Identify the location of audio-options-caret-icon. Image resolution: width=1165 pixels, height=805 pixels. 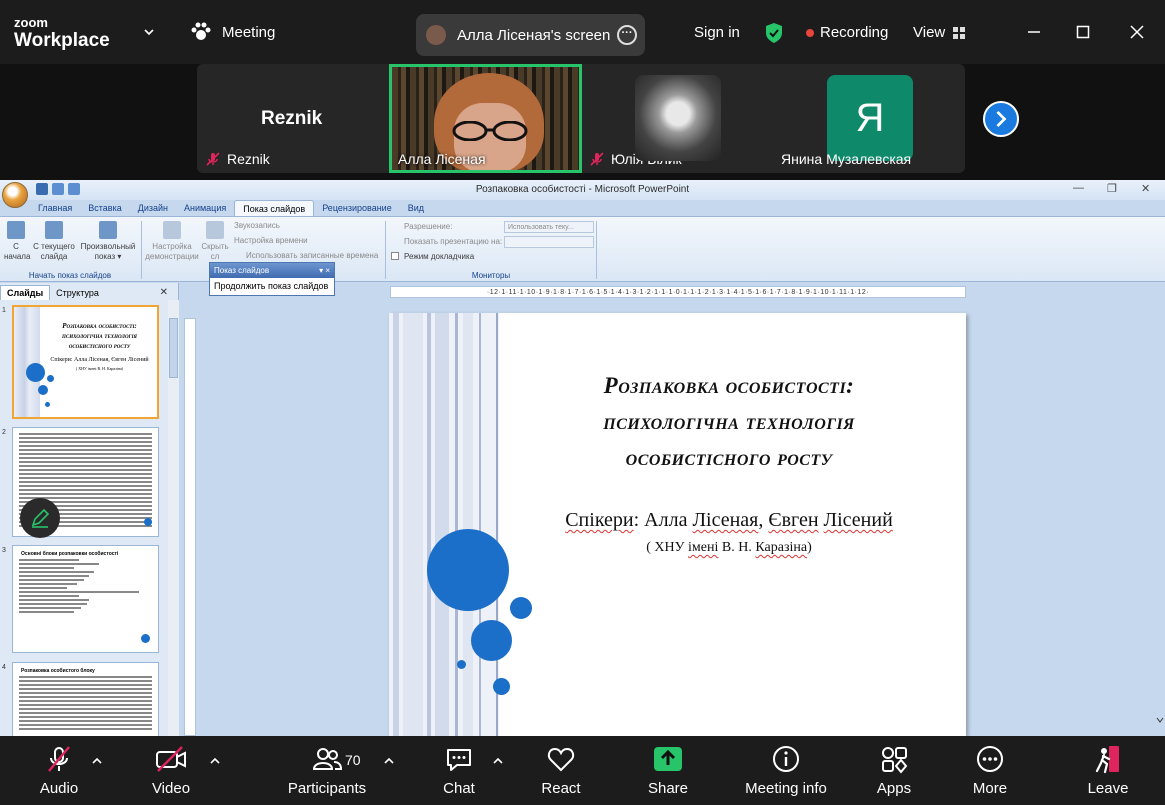
(97, 761).